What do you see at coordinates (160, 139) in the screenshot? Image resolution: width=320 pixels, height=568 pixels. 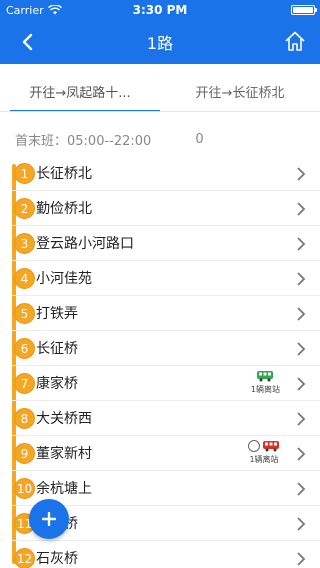 I see `schedule-row: 首末班：05:00--22:00 0` at bounding box center [160, 139].